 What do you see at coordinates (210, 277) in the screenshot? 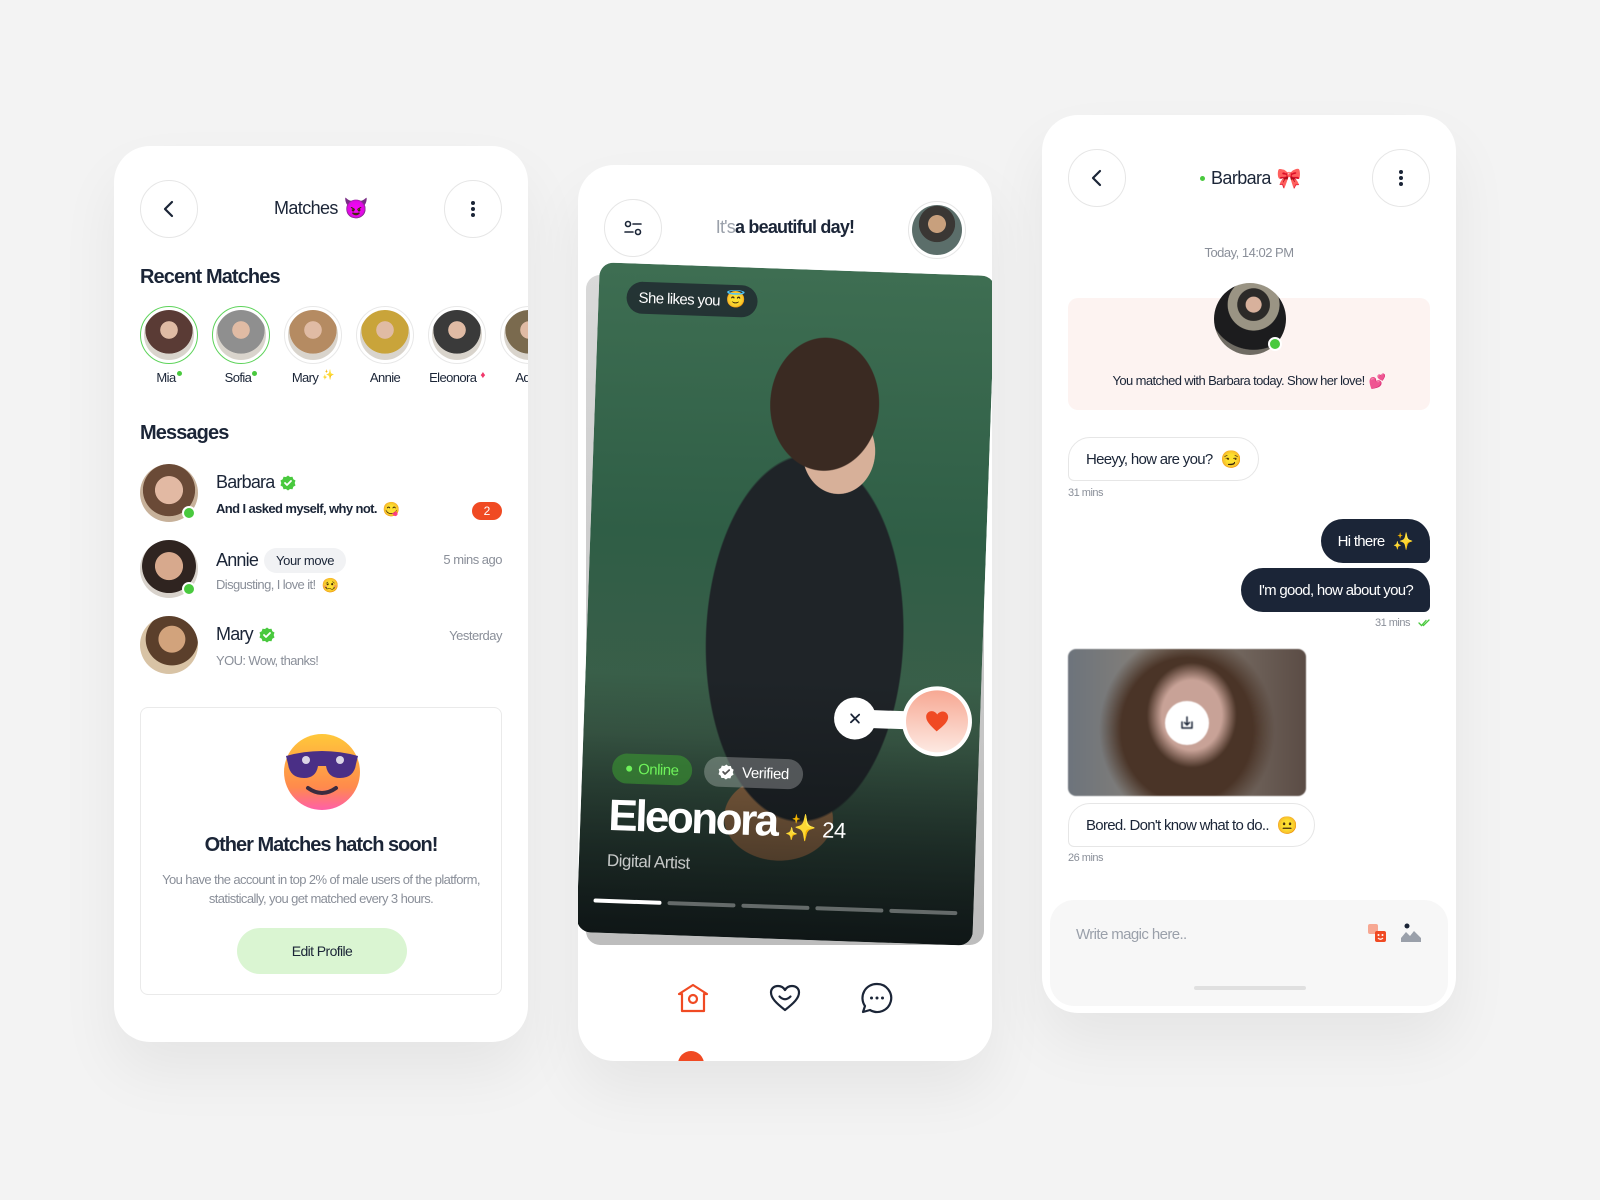
I see `recent-matches-heading: Recent Matches` at bounding box center [210, 277].